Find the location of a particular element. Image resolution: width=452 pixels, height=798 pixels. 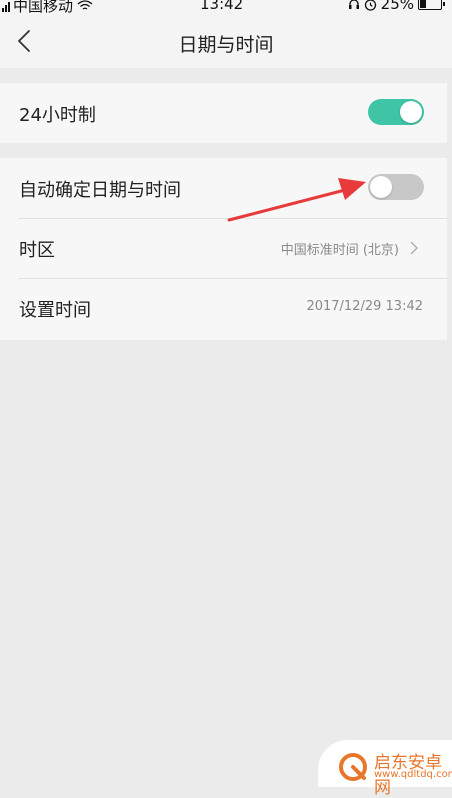

status-right: 25% is located at coordinates (396, 6).